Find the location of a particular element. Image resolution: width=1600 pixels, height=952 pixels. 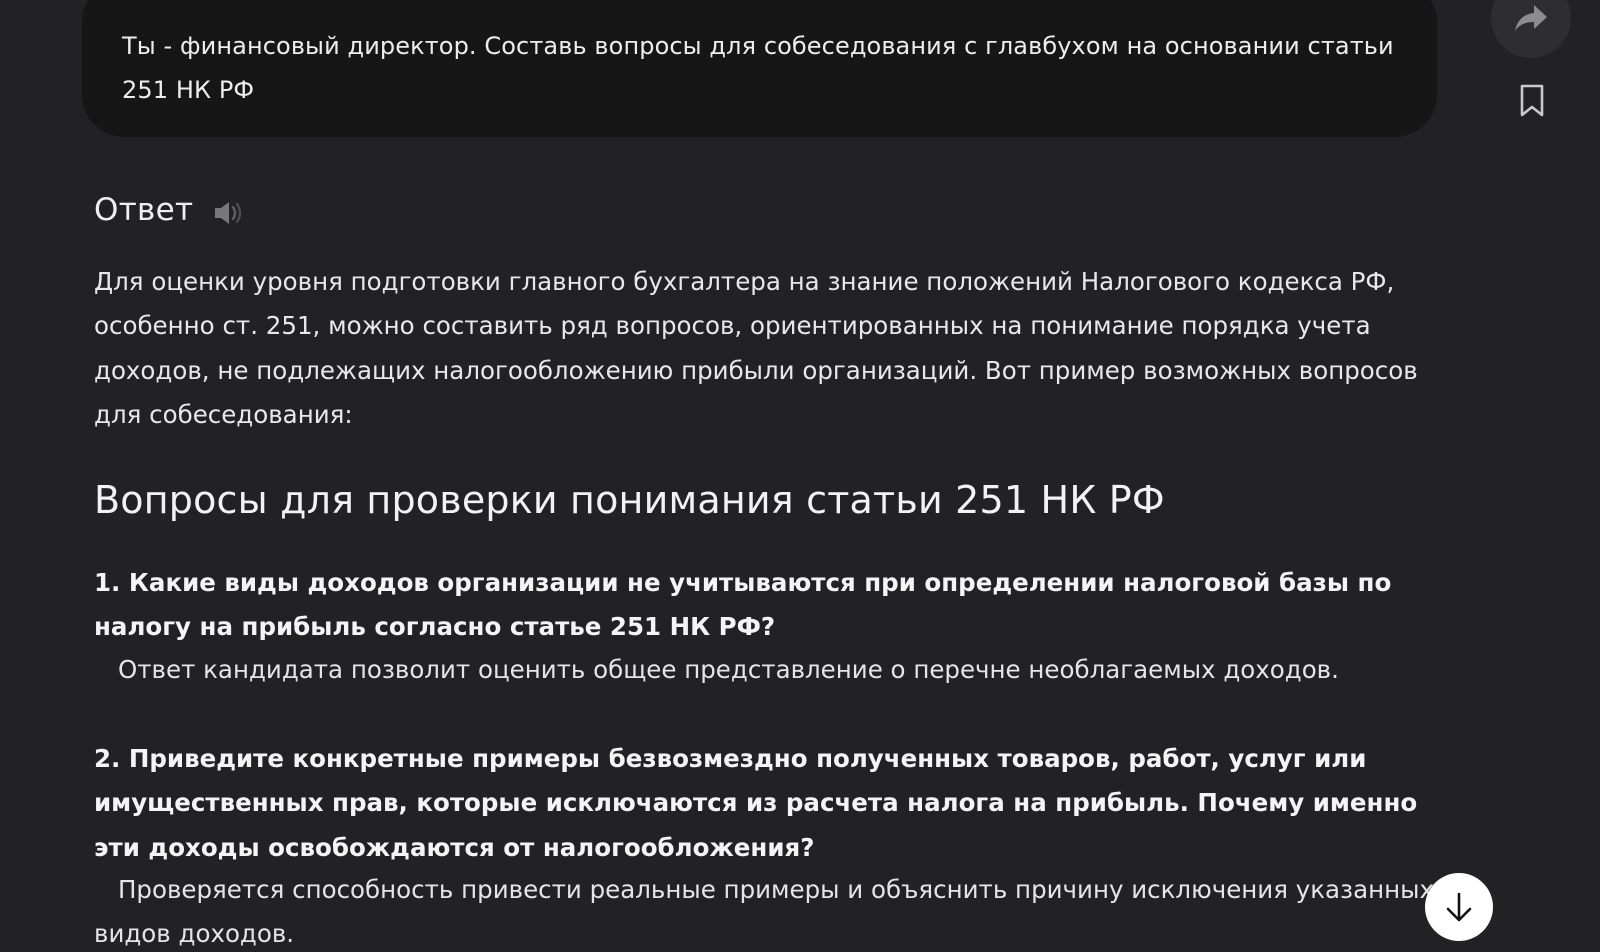

answer-title: Ответ is located at coordinates (144, 210).